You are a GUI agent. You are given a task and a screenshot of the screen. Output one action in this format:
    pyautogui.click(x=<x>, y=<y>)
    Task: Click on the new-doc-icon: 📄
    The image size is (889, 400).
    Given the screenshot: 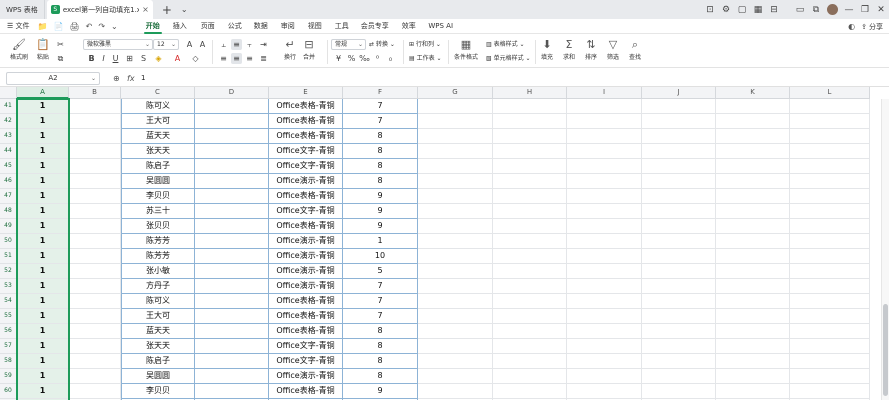 What is the action you would take?
    pyautogui.click(x=58, y=26)
    